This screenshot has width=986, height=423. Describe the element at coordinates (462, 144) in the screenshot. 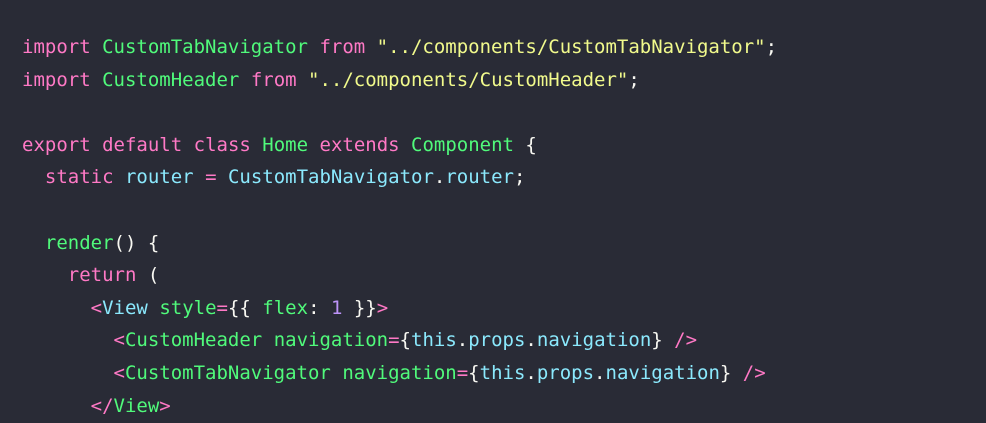

I see `code-token: Component` at that location.